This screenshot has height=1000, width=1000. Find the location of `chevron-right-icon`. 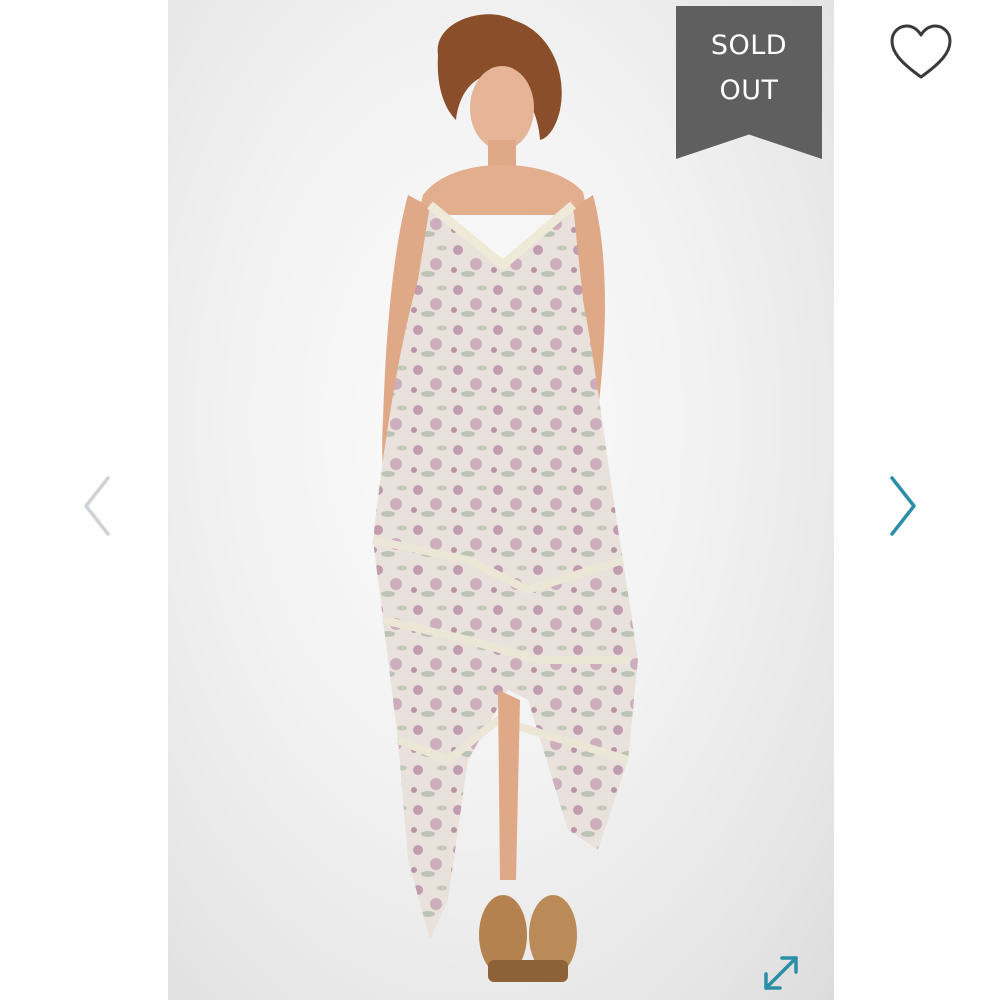

chevron-right-icon is located at coordinates (903, 506).